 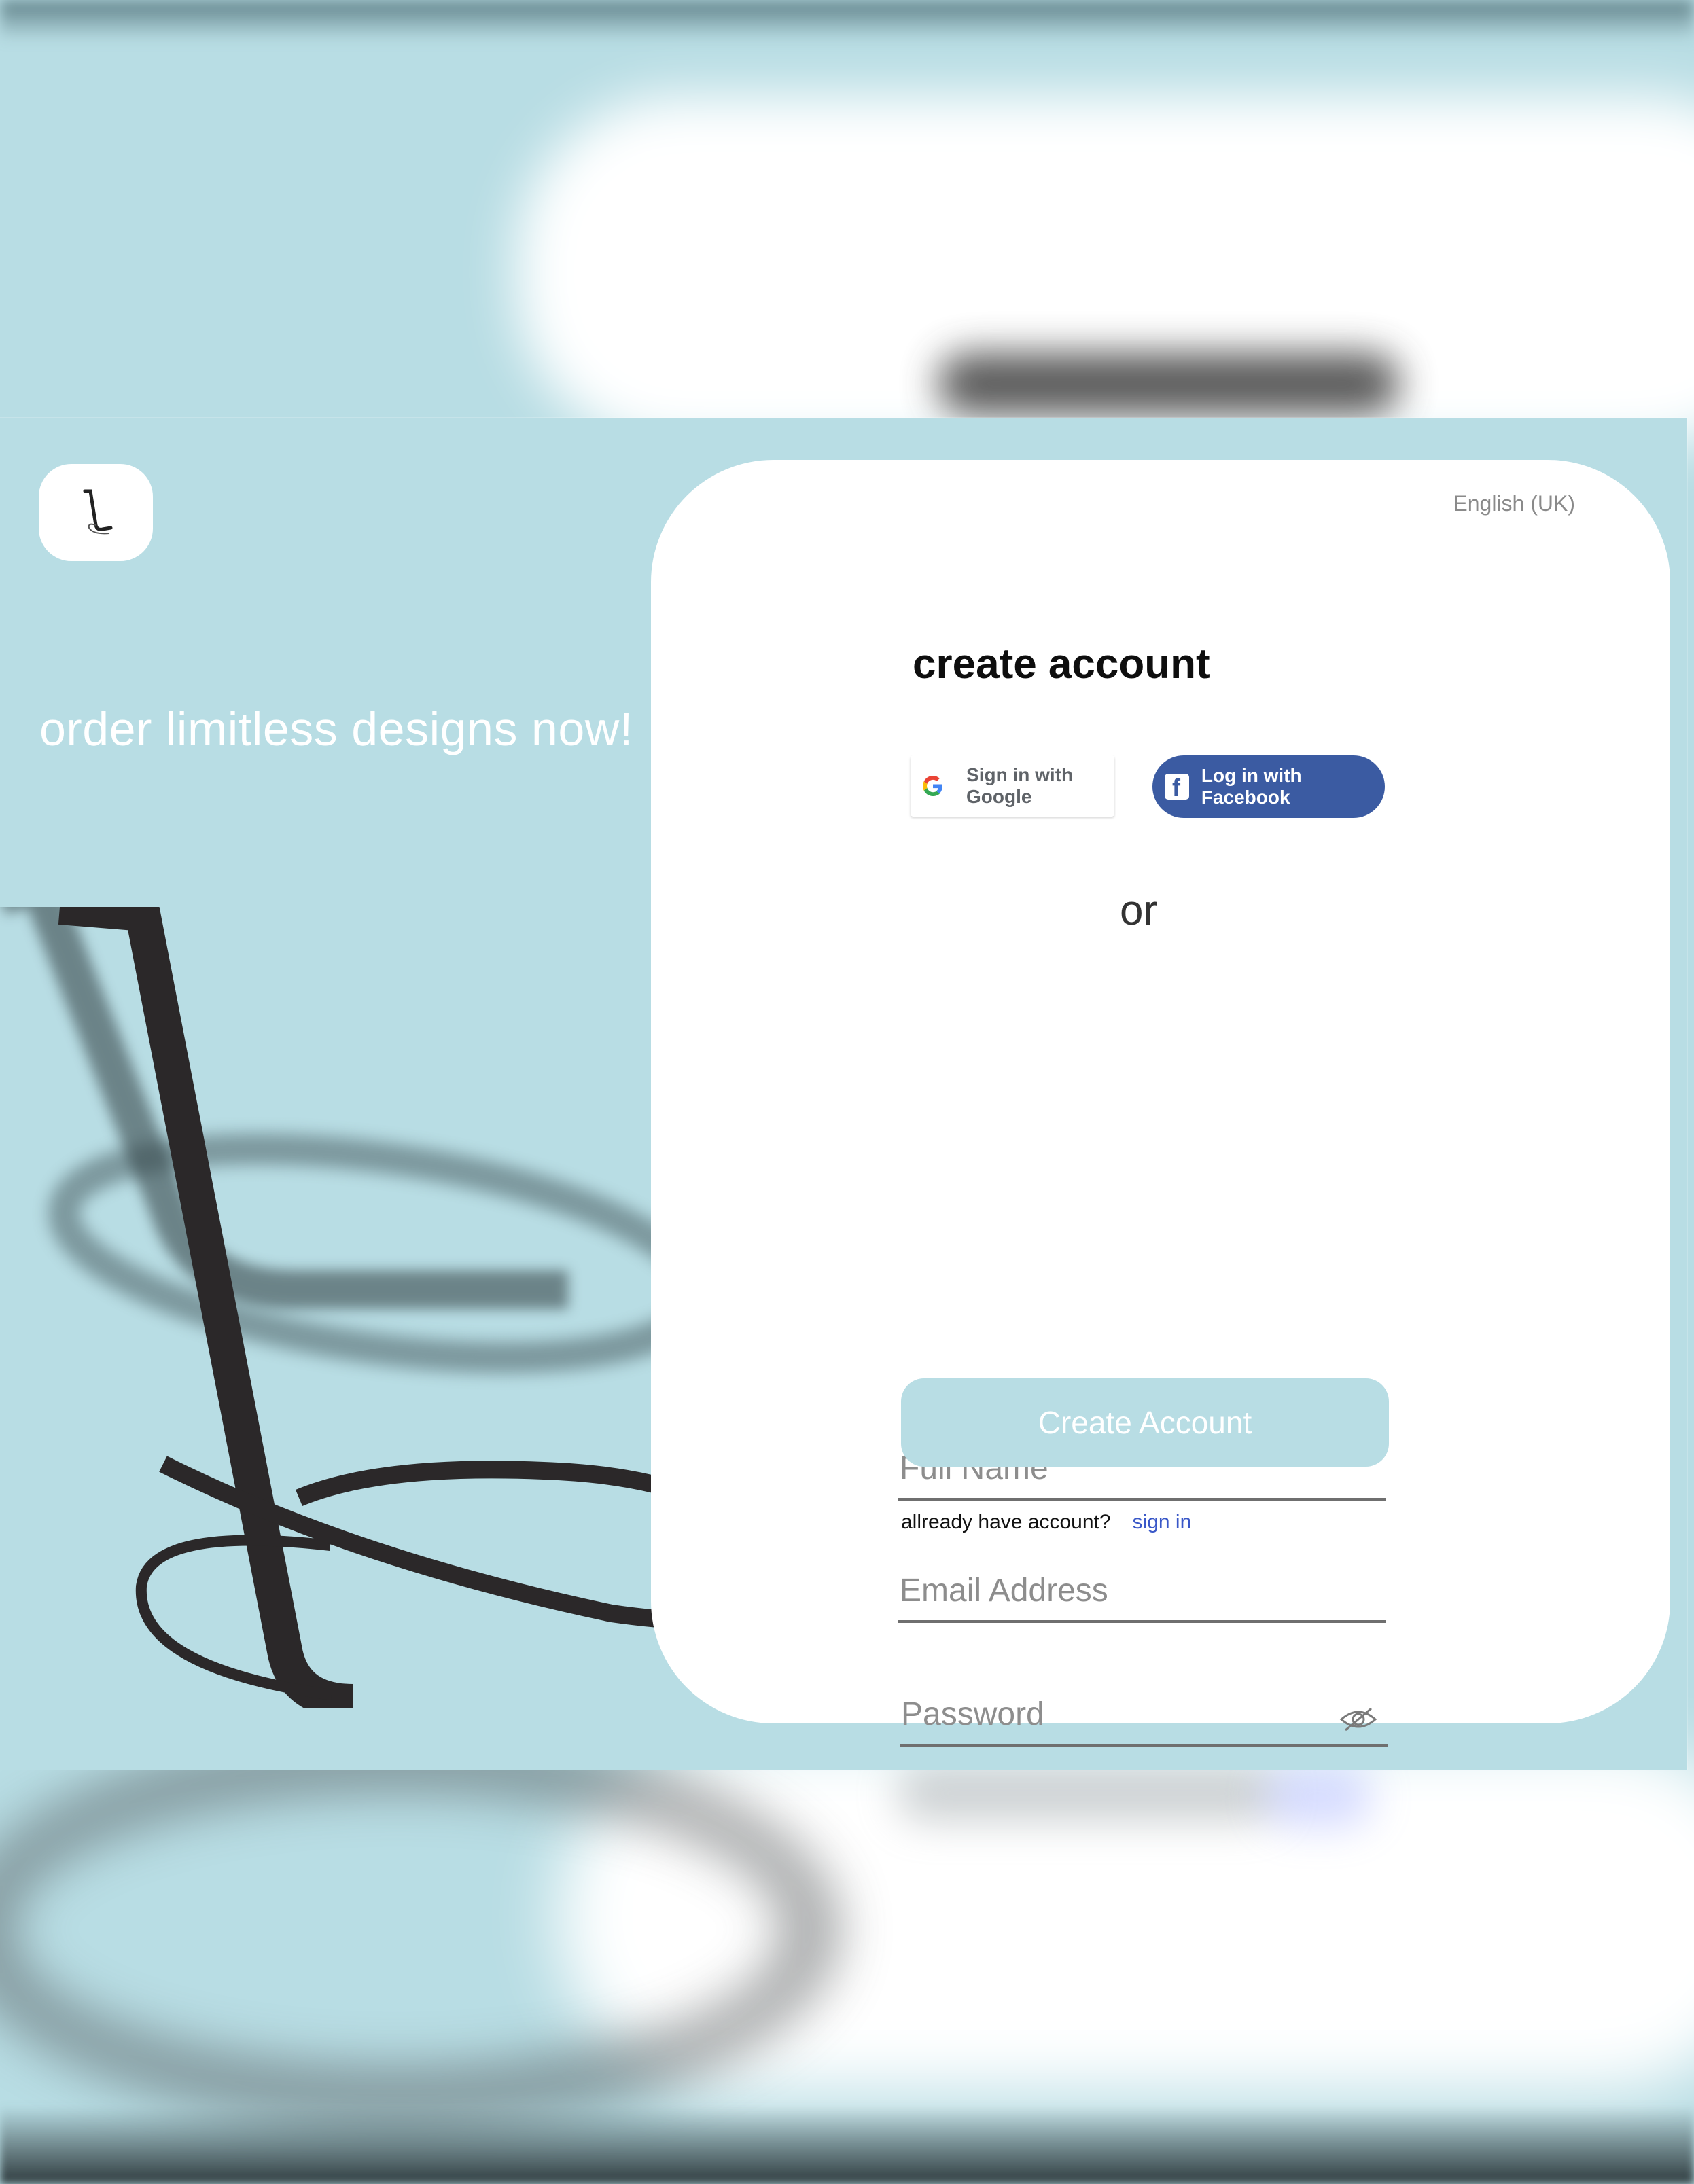 I want to click on signin-link: sign in, so click(x=1162, y=1522).